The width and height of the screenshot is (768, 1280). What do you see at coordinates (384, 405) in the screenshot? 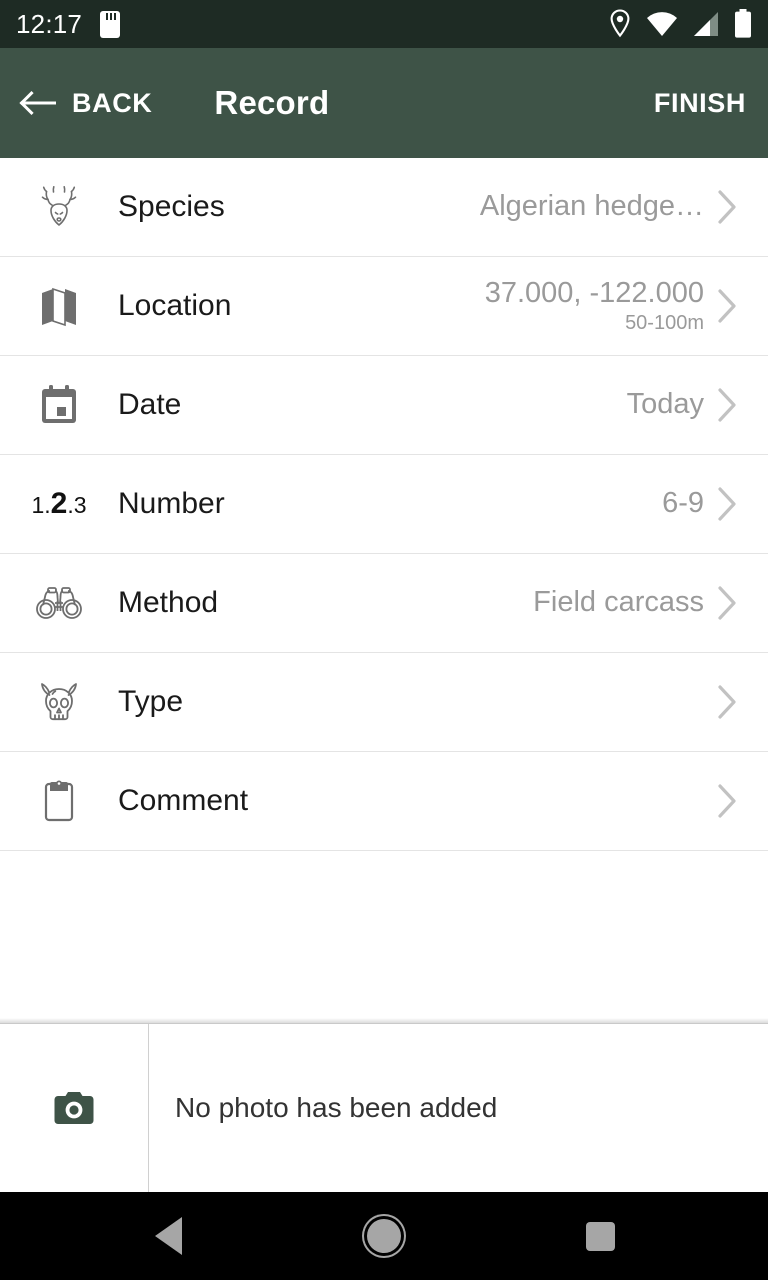
I see `row-date: Date Today` at bounding box center [384, 405].